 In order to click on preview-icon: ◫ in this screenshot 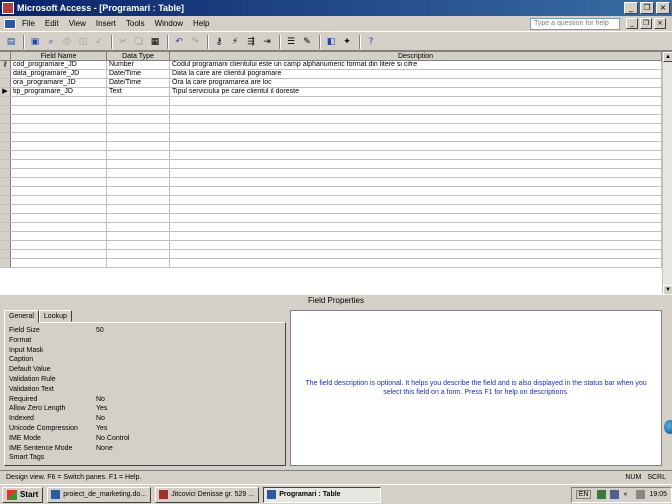, I will do `click(83, 42)`.